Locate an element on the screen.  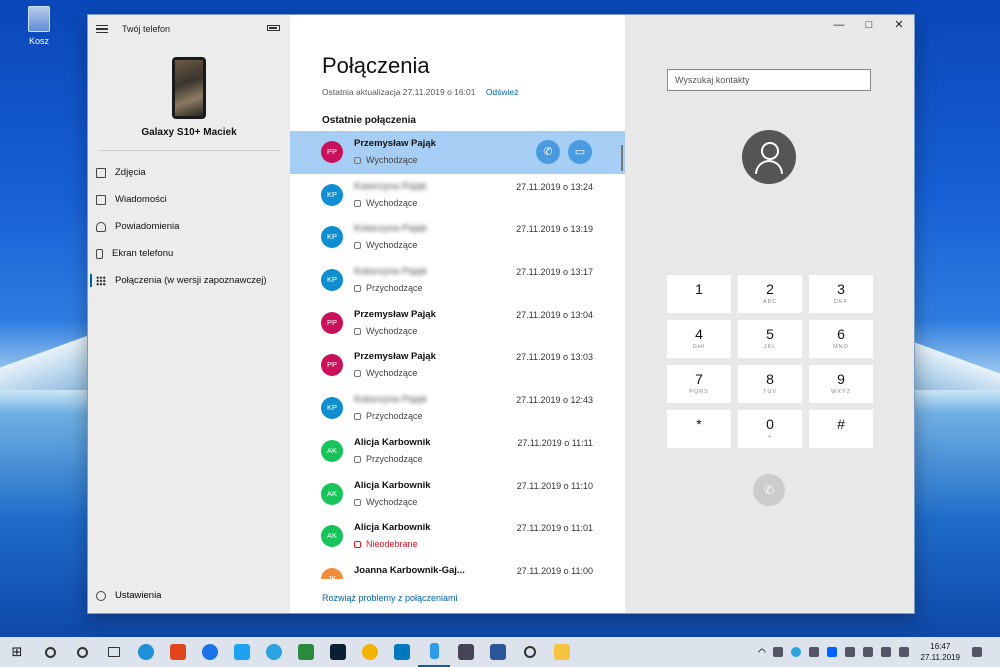
dialpad-key: * is located at coordinates (699, 429).